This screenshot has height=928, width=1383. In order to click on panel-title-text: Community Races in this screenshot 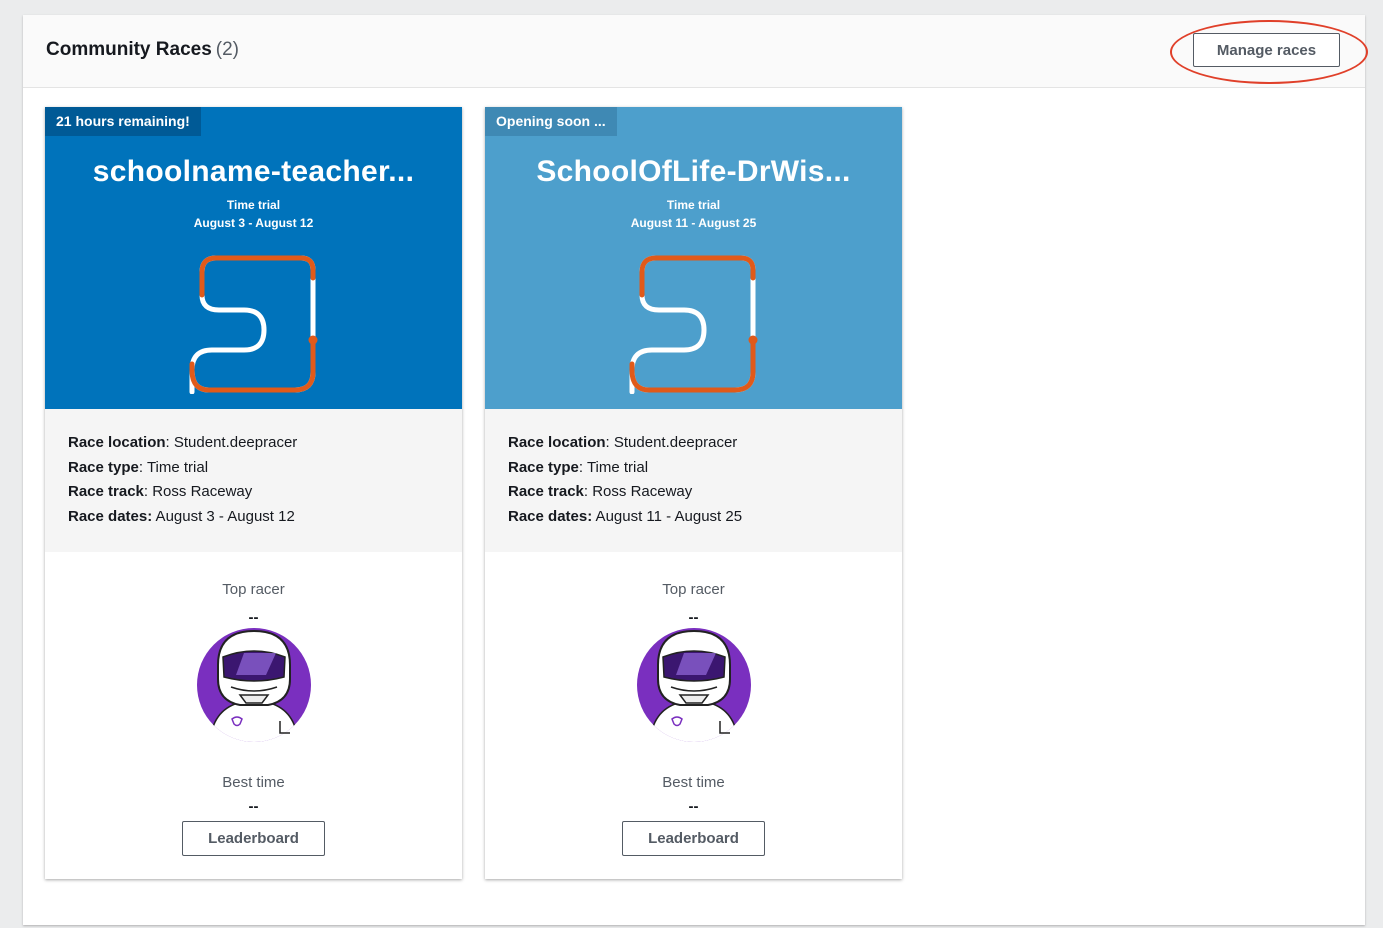, I will do `click(129, 49)`.